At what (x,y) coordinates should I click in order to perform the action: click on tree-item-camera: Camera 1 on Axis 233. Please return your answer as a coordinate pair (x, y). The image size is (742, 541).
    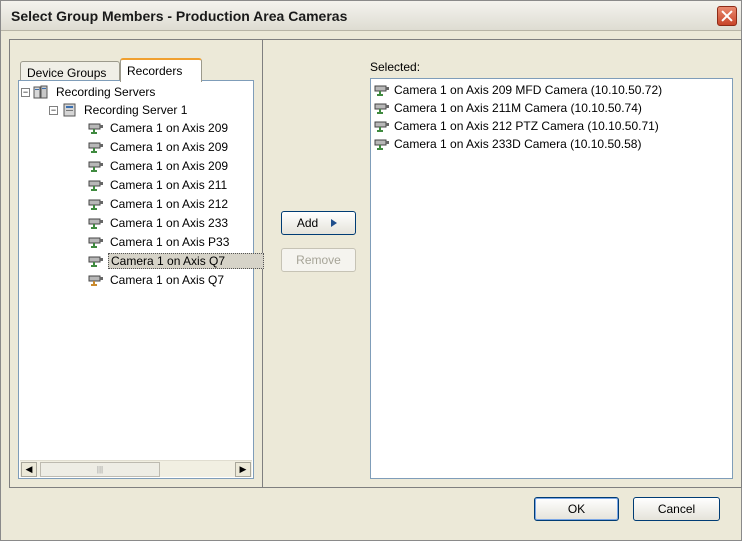
    Looking at the image, I should click on (158, 223).